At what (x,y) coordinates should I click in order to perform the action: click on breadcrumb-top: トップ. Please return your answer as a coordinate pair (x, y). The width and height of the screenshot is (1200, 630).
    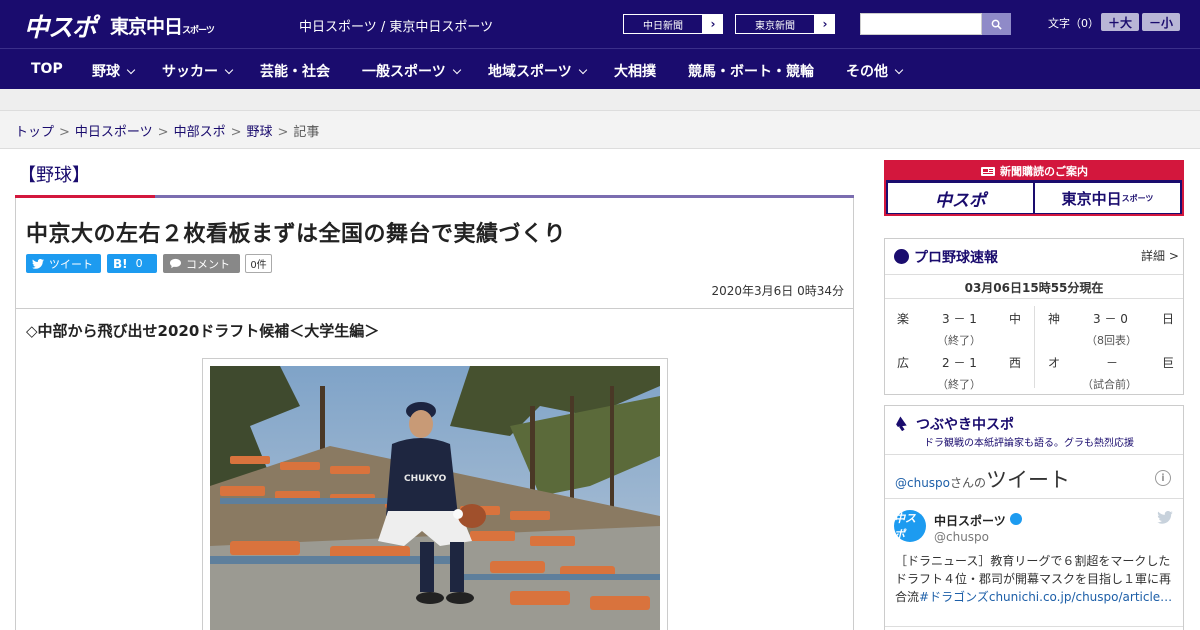
    Looking at the image, I should click on (34, 132).